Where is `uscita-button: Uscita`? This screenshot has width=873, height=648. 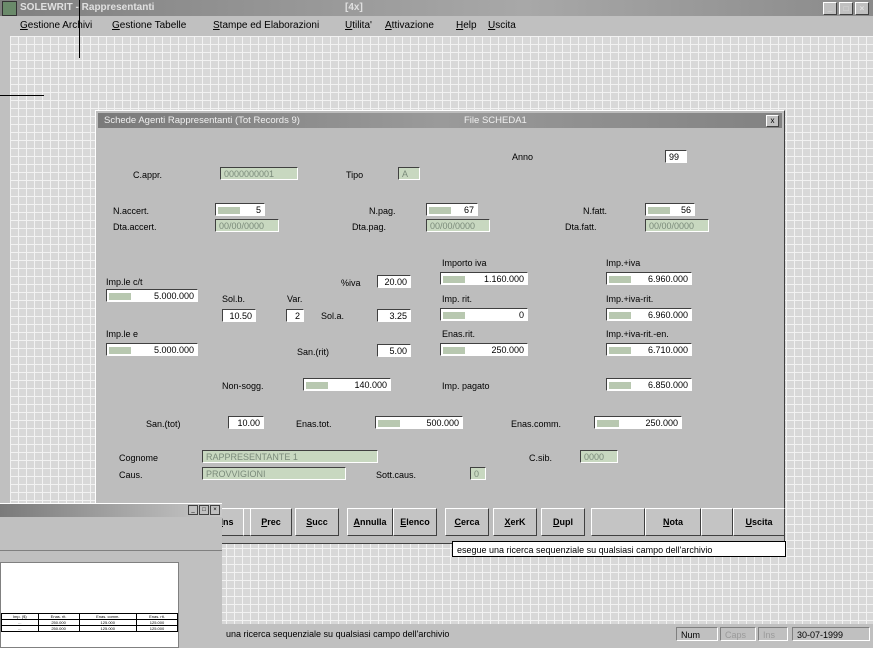
uscita-button: Uscita is located at coordinates (759, 522).